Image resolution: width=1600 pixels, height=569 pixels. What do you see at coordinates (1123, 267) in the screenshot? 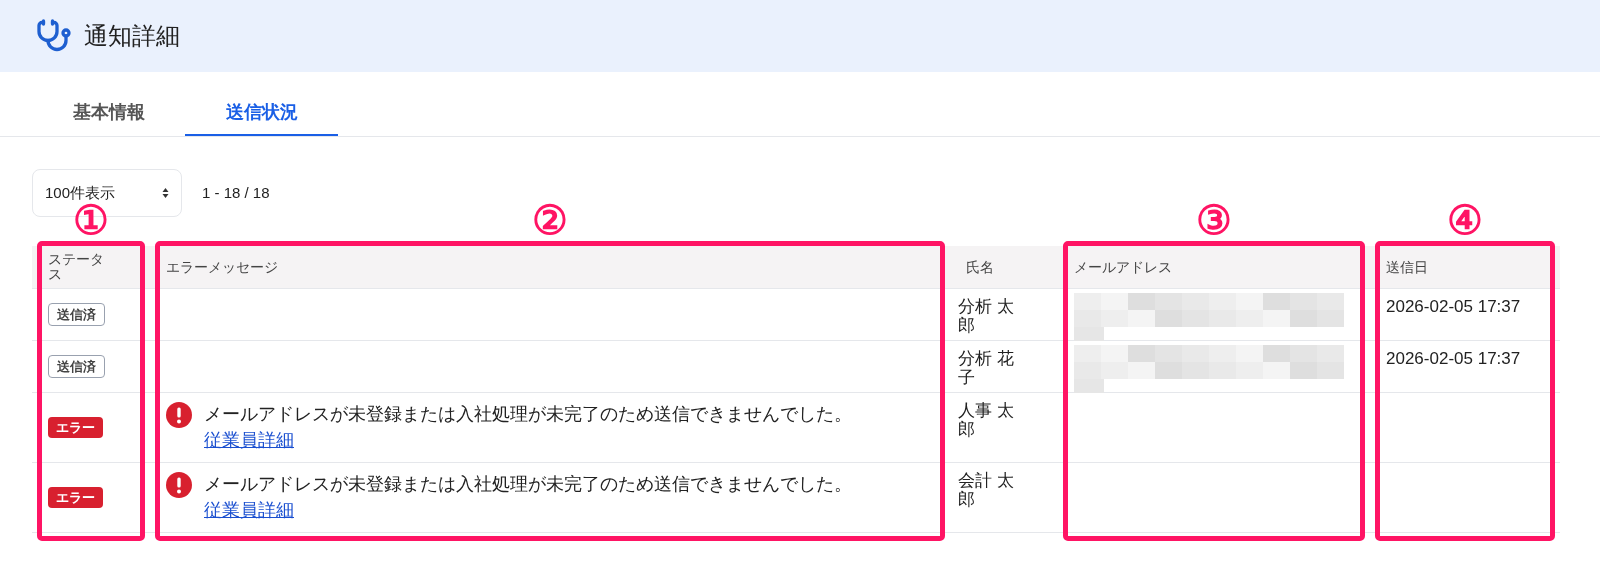
I see `column-header: メールアドレス` at bounding box center [1123, 267].